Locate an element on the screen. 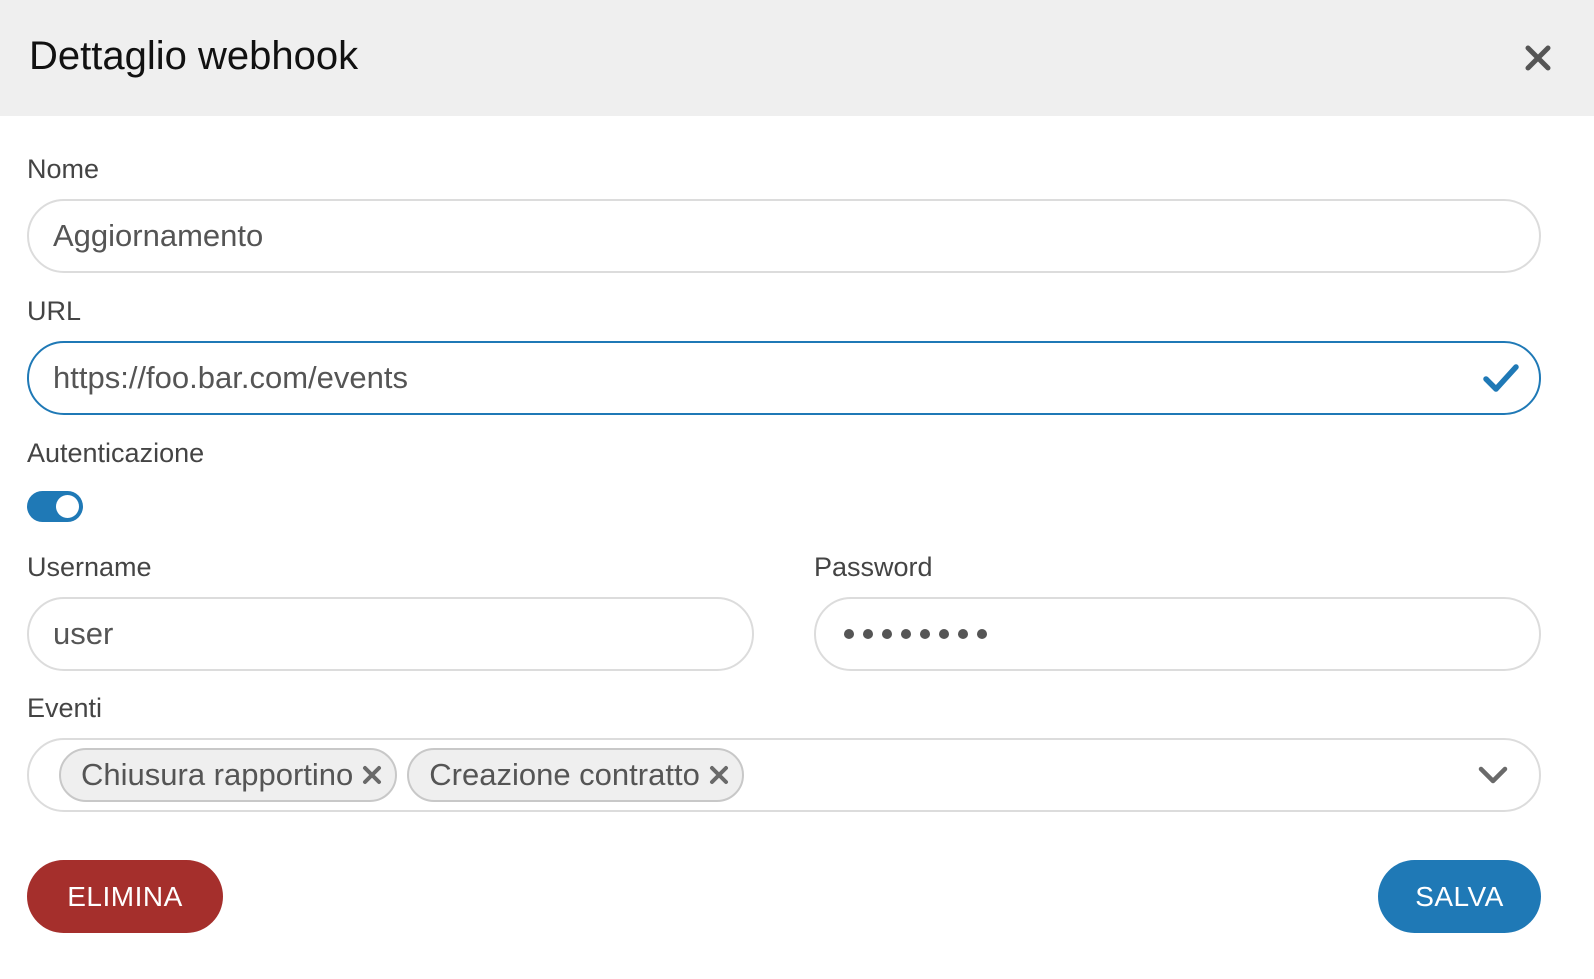  close-button is located at coordinates (1538, 58).